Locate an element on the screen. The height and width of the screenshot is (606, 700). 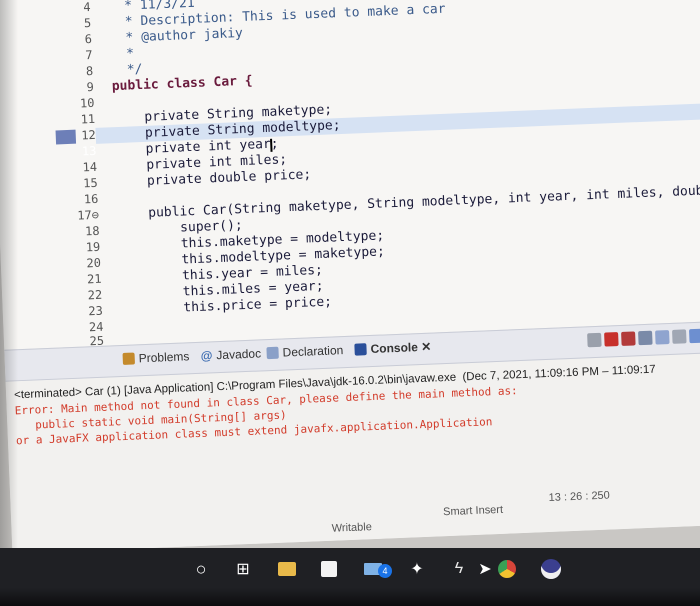
line-number: 7 is located at coordinates (89, 55).